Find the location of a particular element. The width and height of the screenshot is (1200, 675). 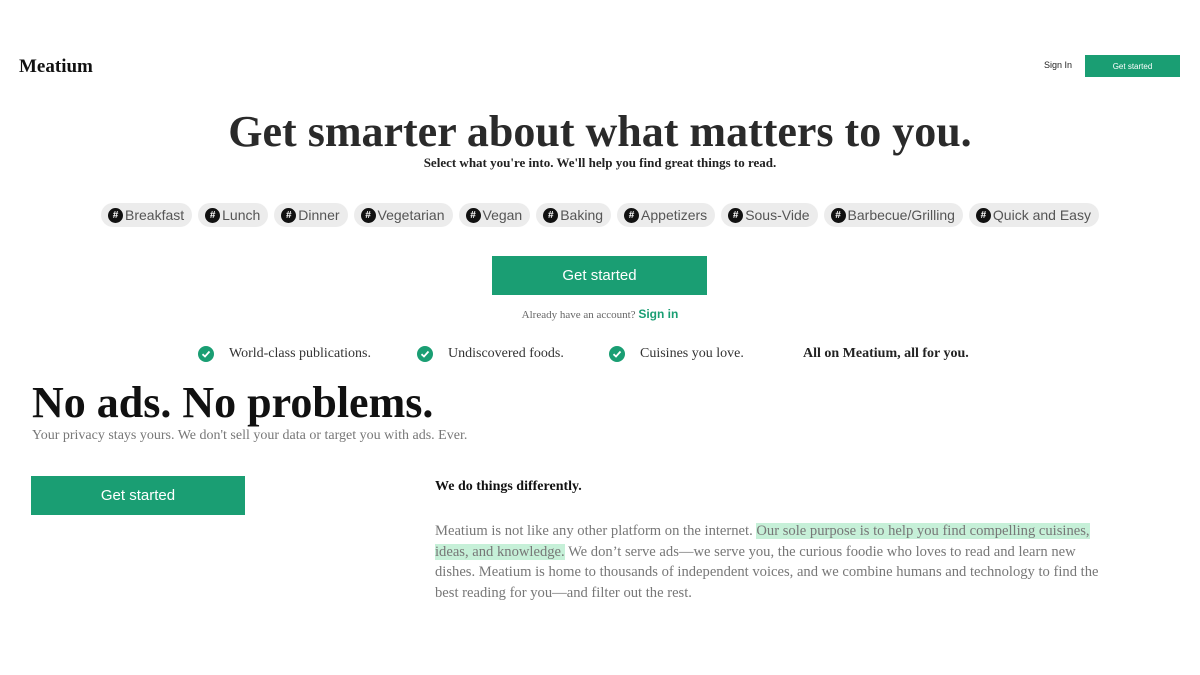

tag-appetizers: # Appetizers is located at coordinates (666, 215).